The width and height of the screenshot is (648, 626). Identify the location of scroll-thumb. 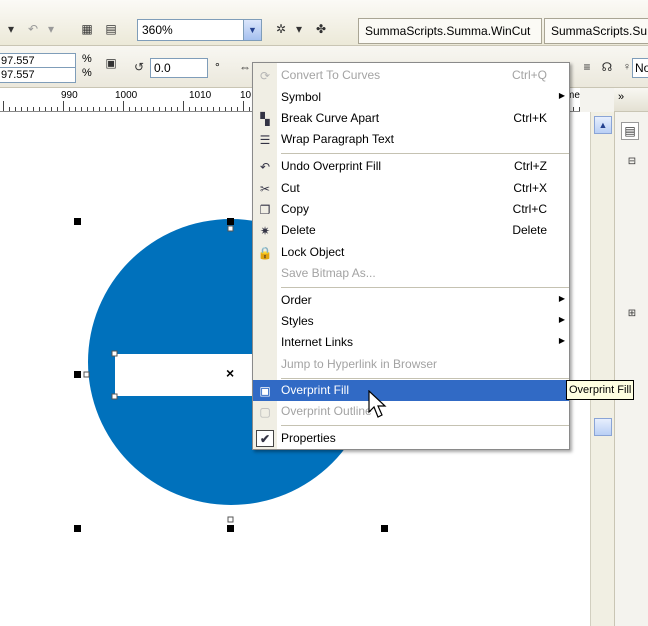
(603, 427).